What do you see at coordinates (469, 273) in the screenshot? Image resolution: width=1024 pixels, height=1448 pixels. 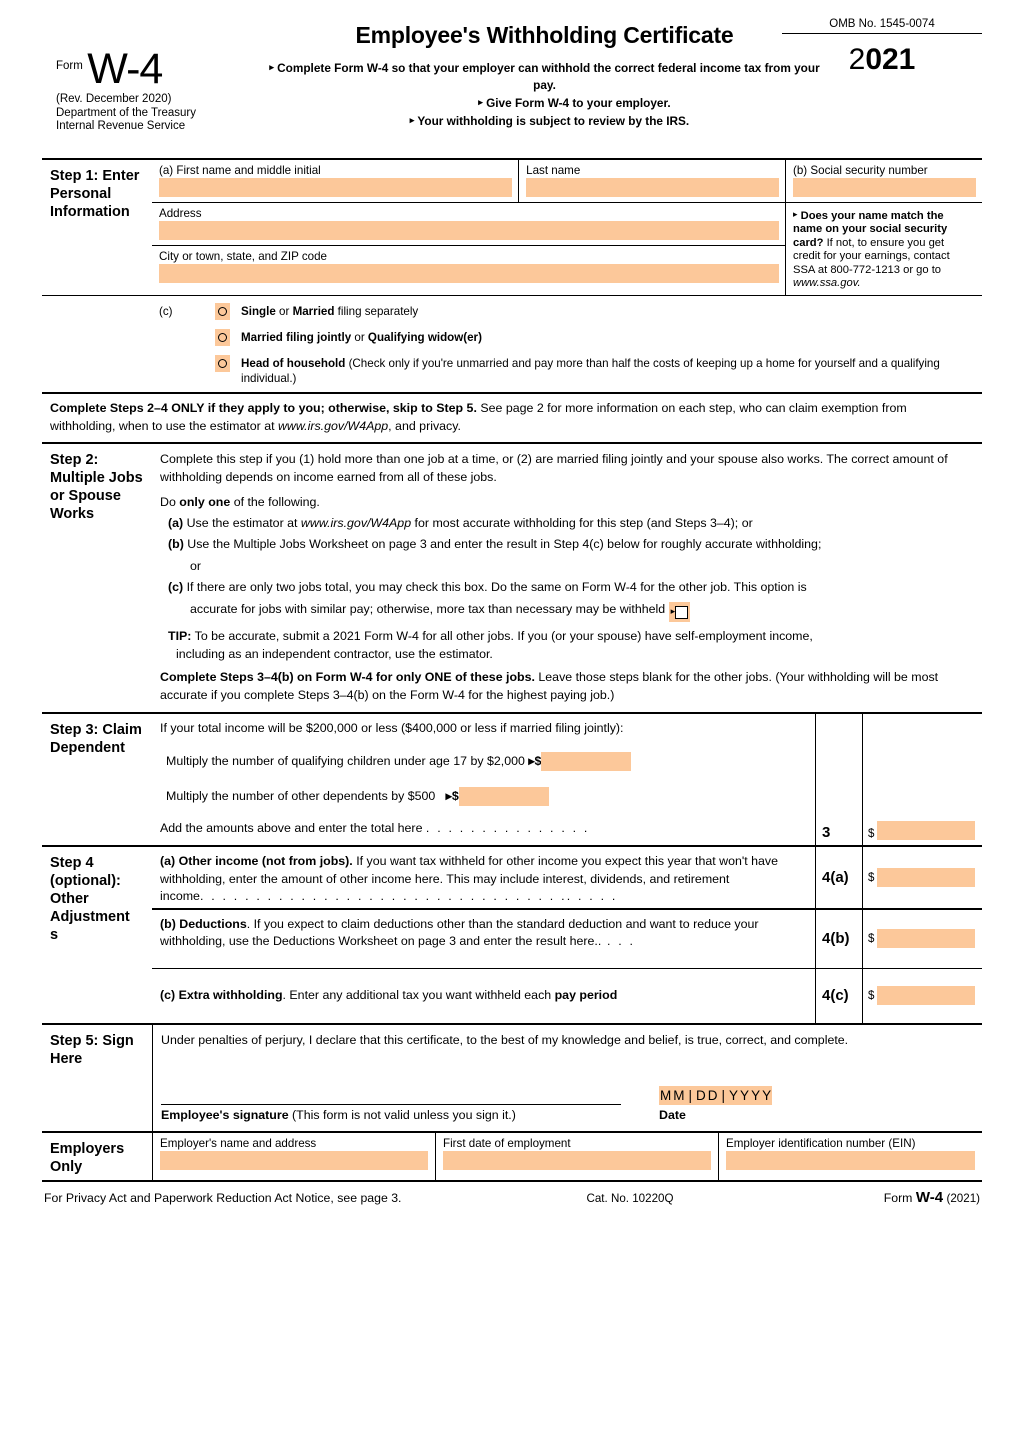 I see `city-state-zip-input` at bounding box center [469, 273].